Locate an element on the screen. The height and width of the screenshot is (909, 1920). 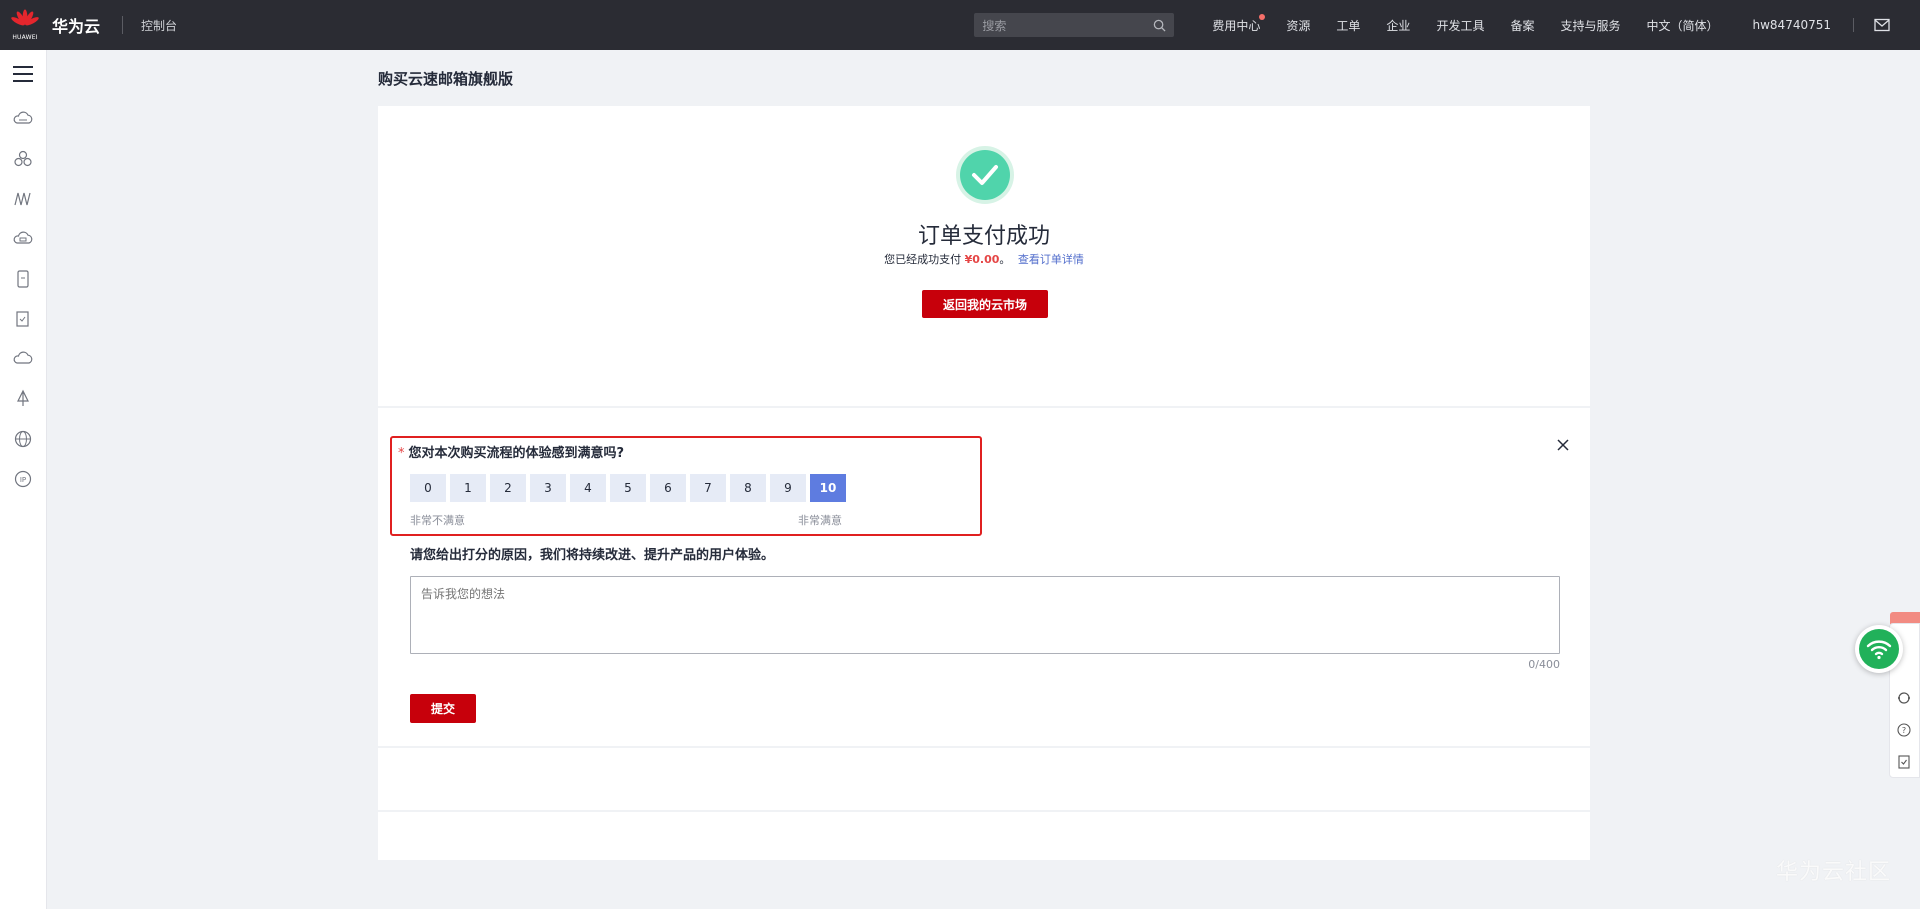
nav-icp-filing: 备案 is located at coordinates (1522, 25).